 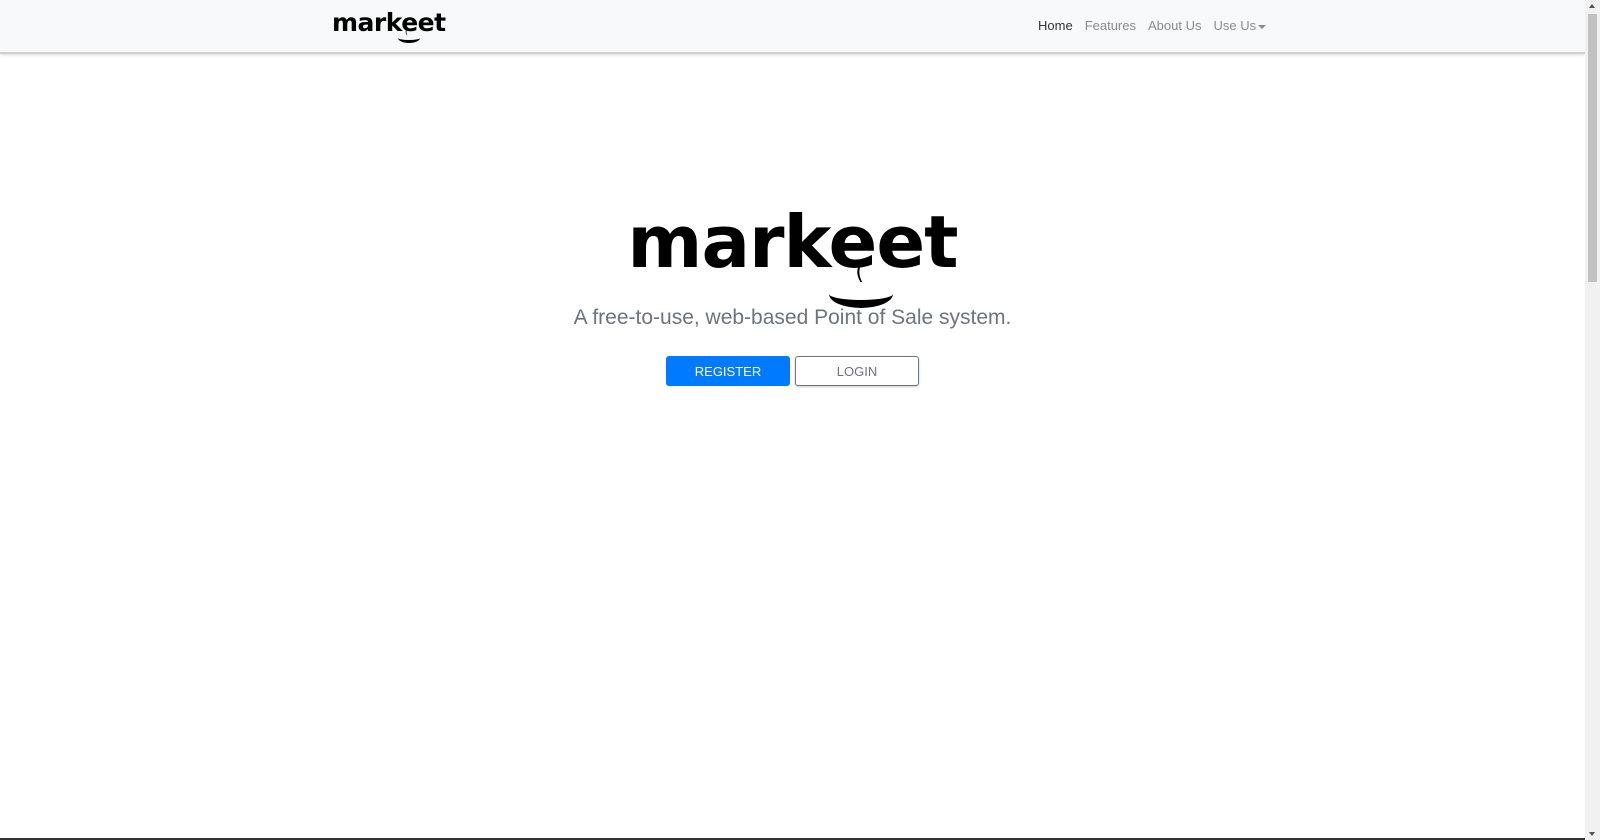 I want to click on nav-home: Home, so click(x=1055, y=25).